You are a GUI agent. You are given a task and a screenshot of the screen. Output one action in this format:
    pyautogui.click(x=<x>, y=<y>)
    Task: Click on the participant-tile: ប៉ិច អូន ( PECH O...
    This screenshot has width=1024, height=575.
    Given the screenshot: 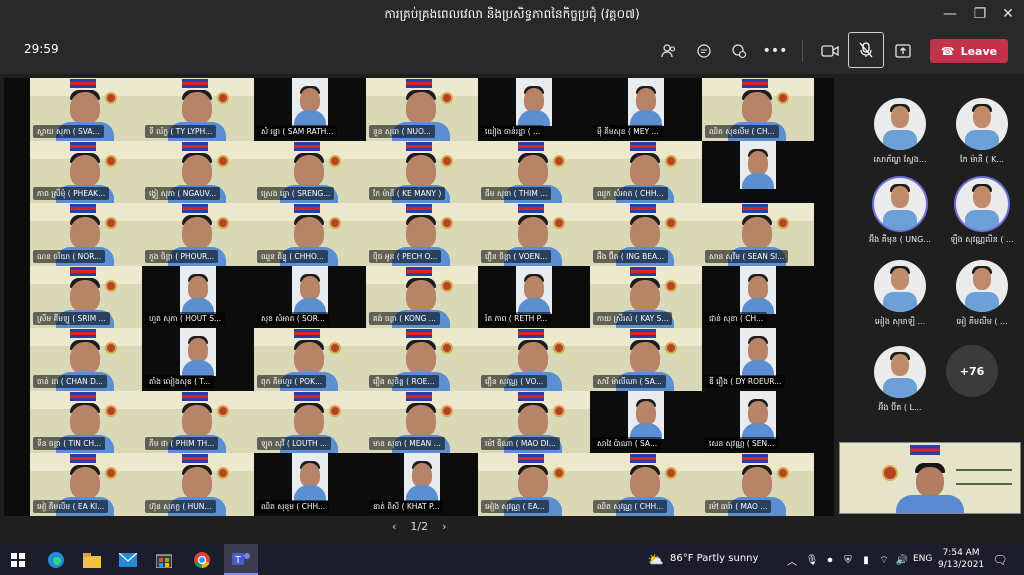 What is the action you would take?
    pyautogui.click(x=422, y=234)
    